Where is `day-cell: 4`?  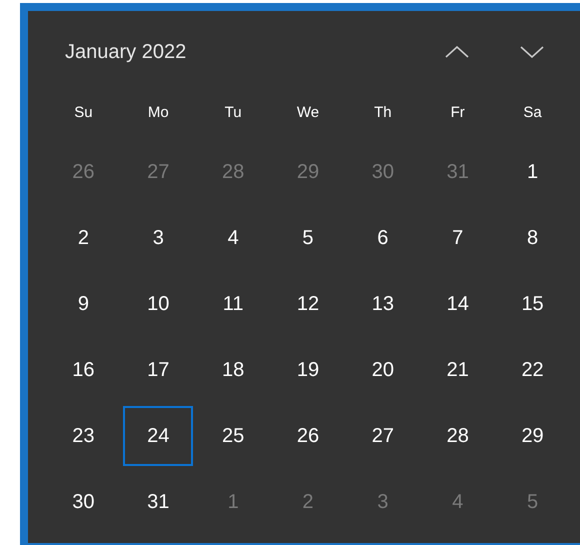 day-cell: 4 is located at coordinates (233, 238).